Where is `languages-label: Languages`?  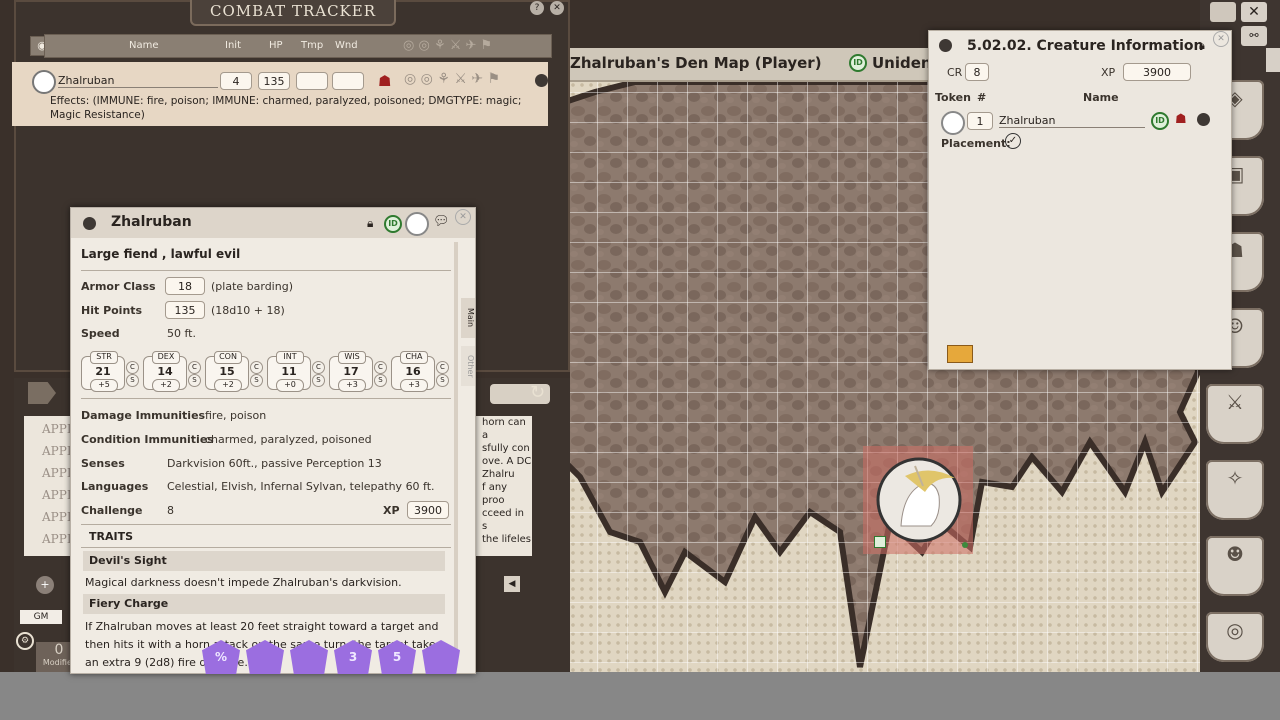 languages-label: Languages is located at coordinates (115, 486).